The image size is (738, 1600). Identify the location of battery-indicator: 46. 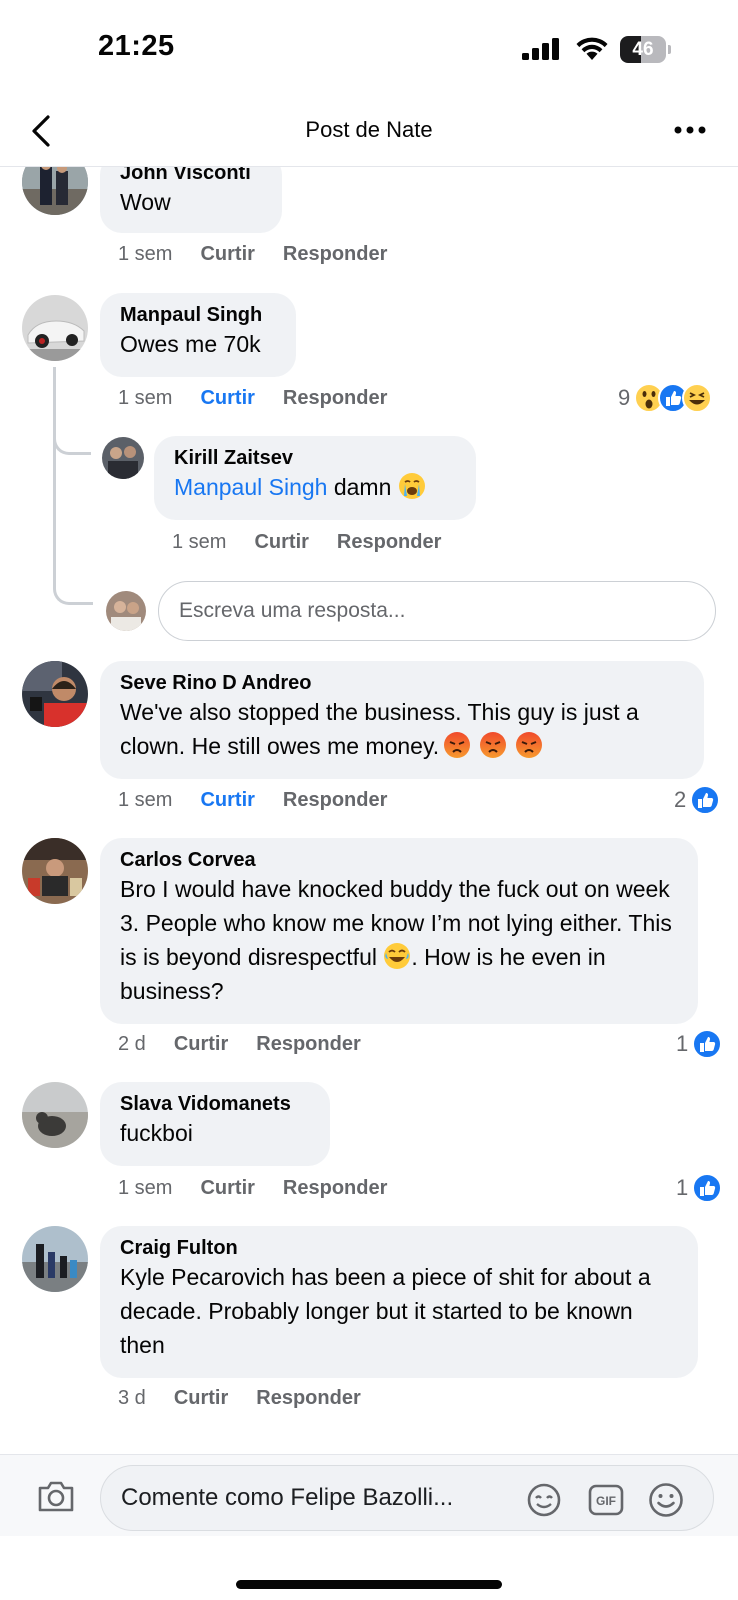
(645, 49).